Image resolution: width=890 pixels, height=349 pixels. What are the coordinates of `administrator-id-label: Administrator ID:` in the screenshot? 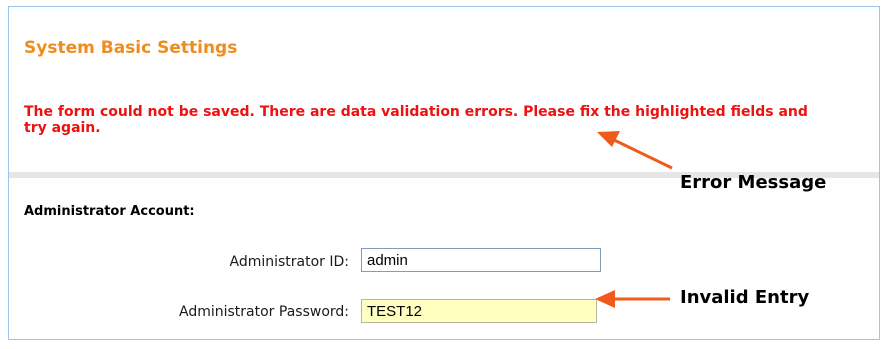 It's located at (289, 262).